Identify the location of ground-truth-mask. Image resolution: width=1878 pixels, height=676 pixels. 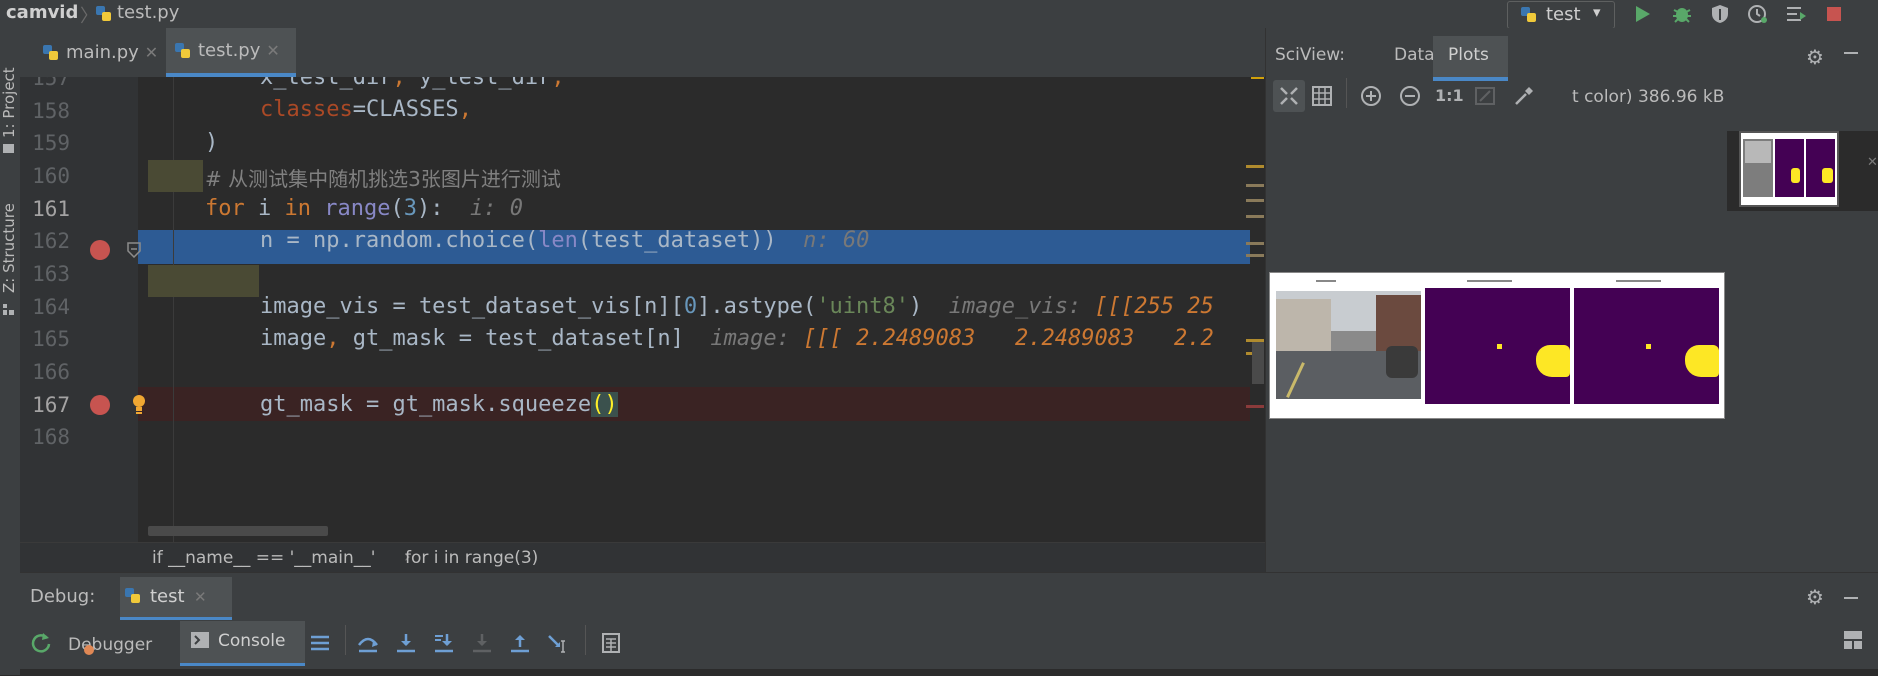
(1497, 346).